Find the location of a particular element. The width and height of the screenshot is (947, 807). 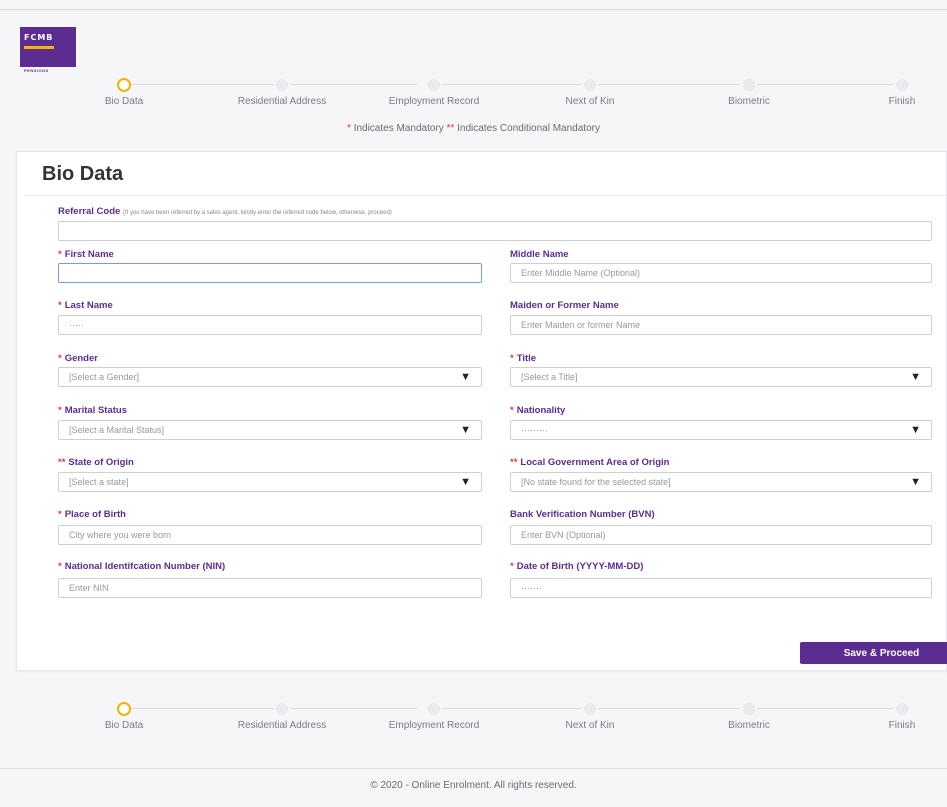

nationality-label: * Nationality is located at coordinates (537, 410).